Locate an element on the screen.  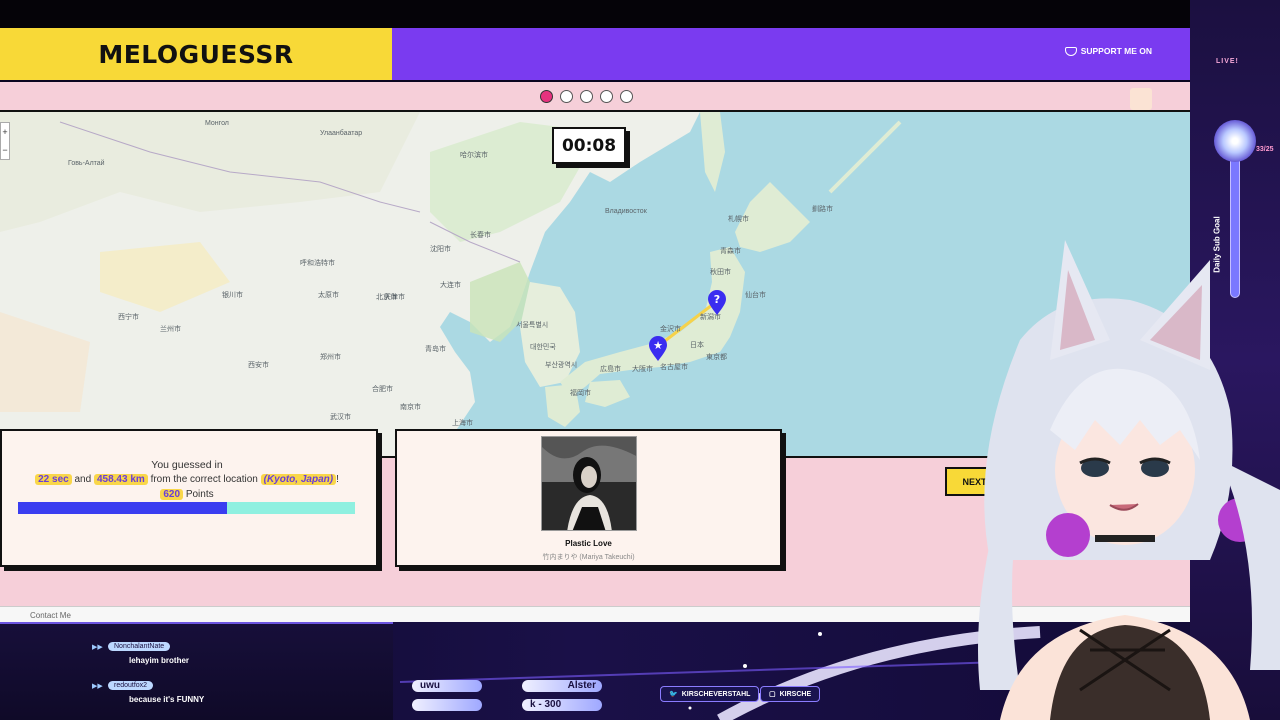
map-label: 郑州市 is located at coordinates (330, 357).